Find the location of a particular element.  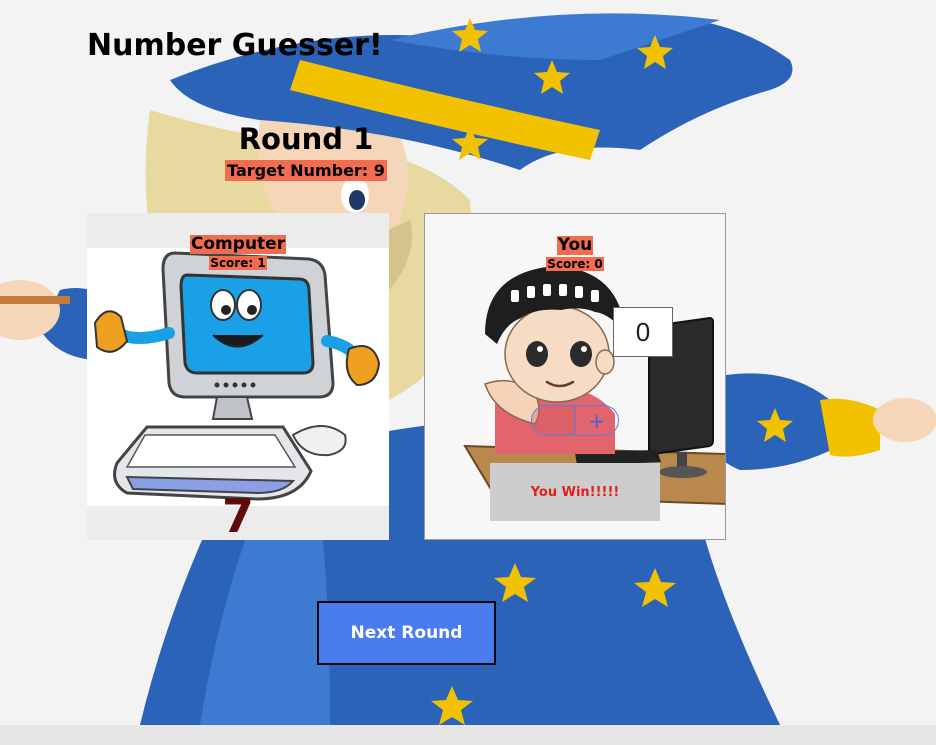

bottom-bar is located at coordinates (468, 735).